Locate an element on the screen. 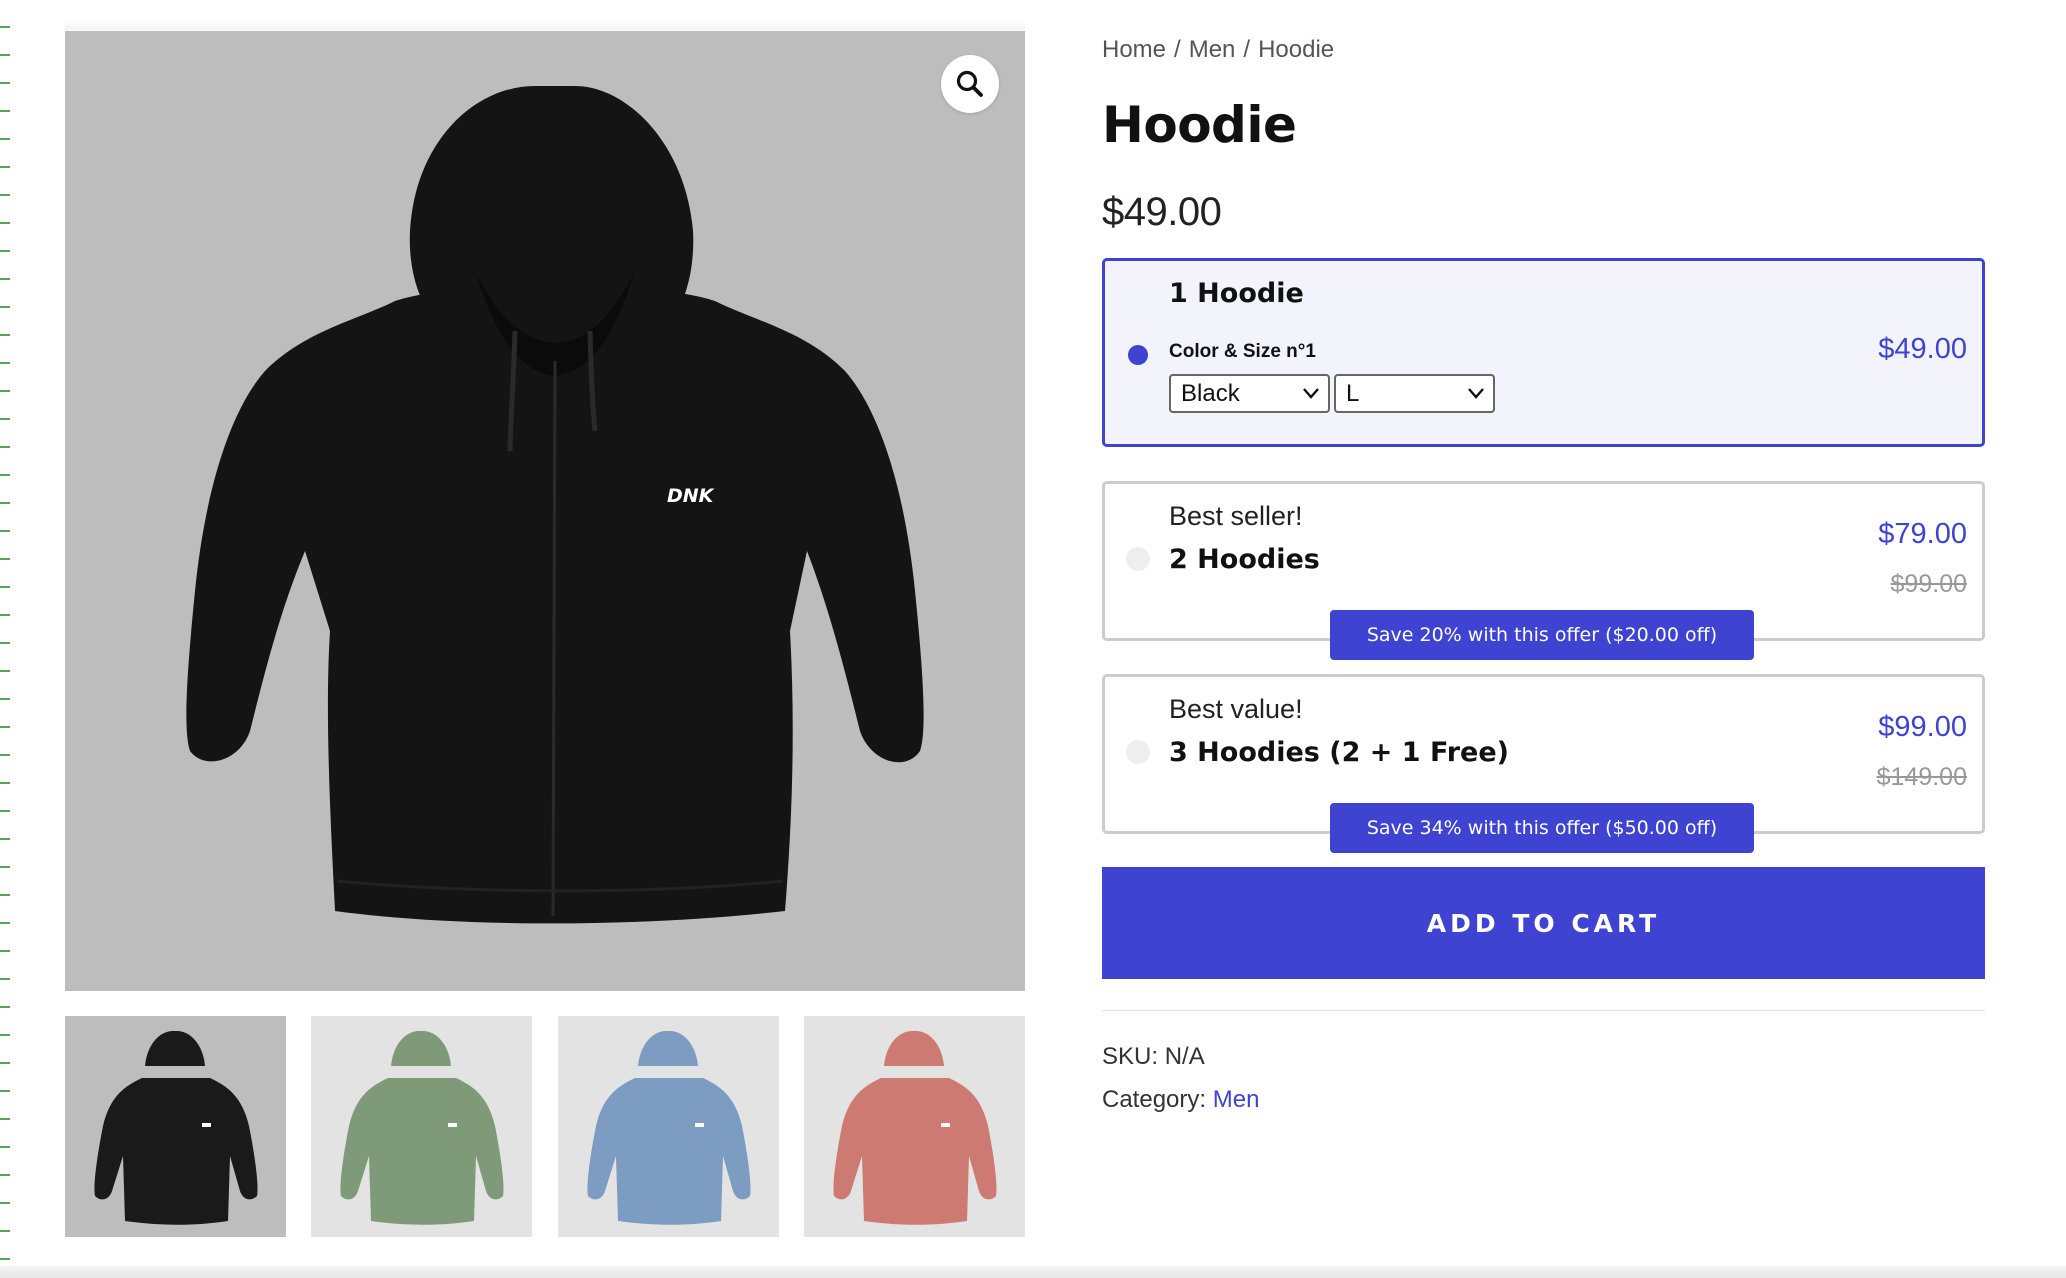  magnifier-icon is located at coordinates (969, 83).